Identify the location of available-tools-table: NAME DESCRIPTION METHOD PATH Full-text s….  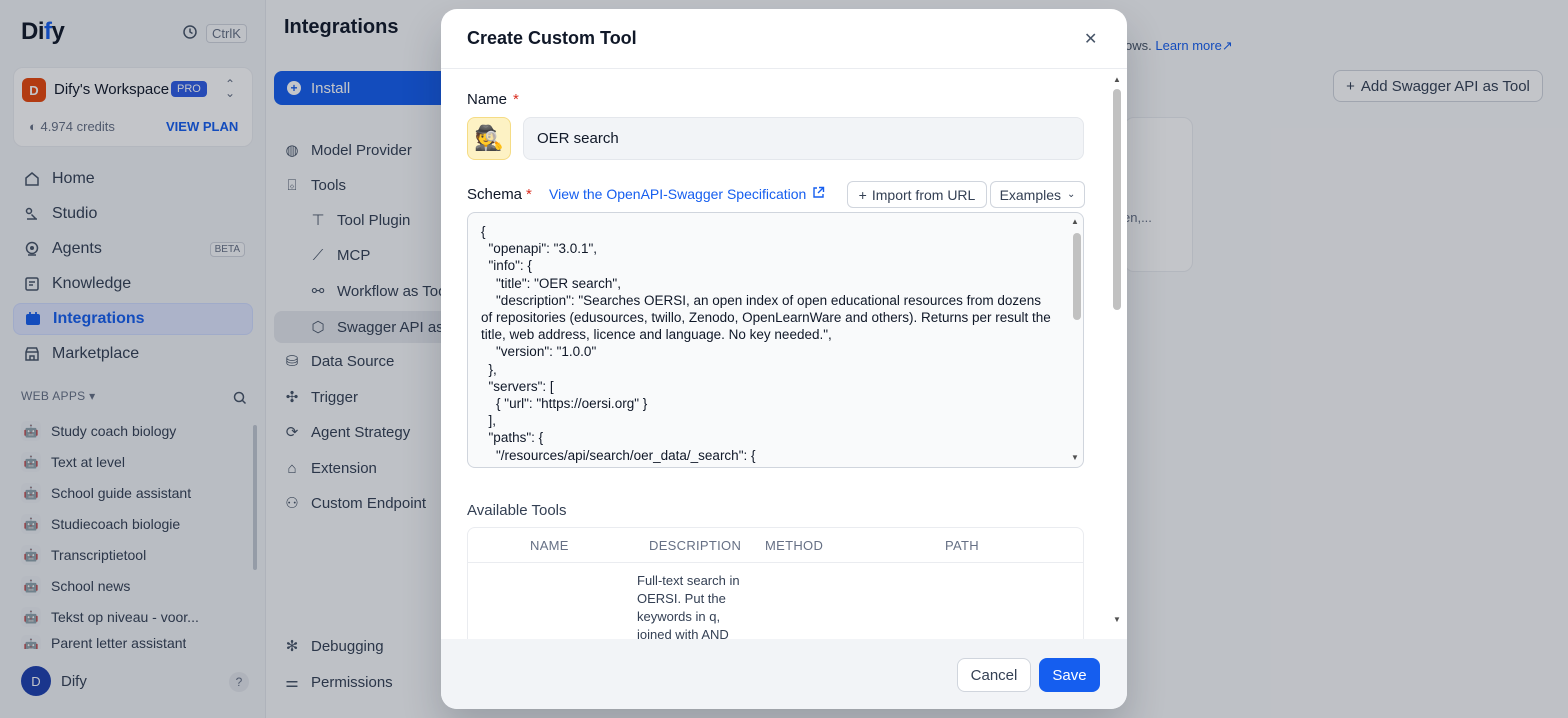
(775, 592).